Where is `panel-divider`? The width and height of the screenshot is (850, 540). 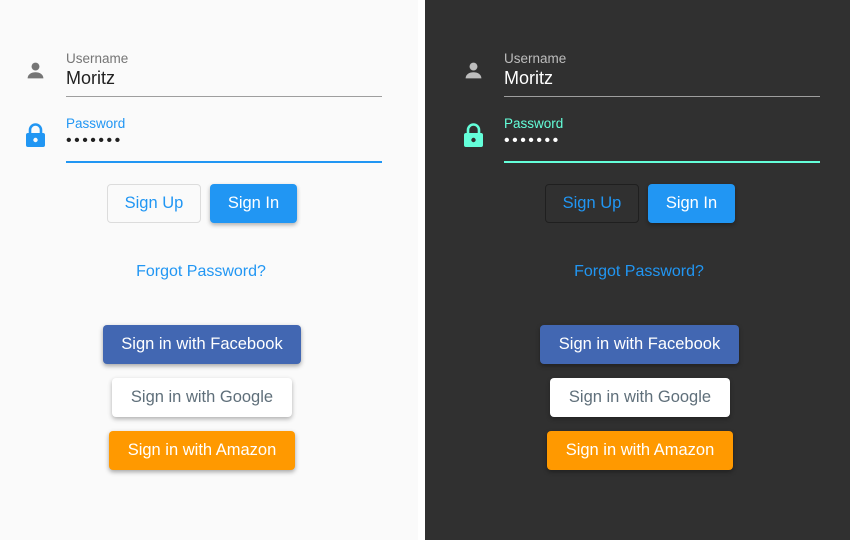
panel-divider is located at coordinates (421, 270).